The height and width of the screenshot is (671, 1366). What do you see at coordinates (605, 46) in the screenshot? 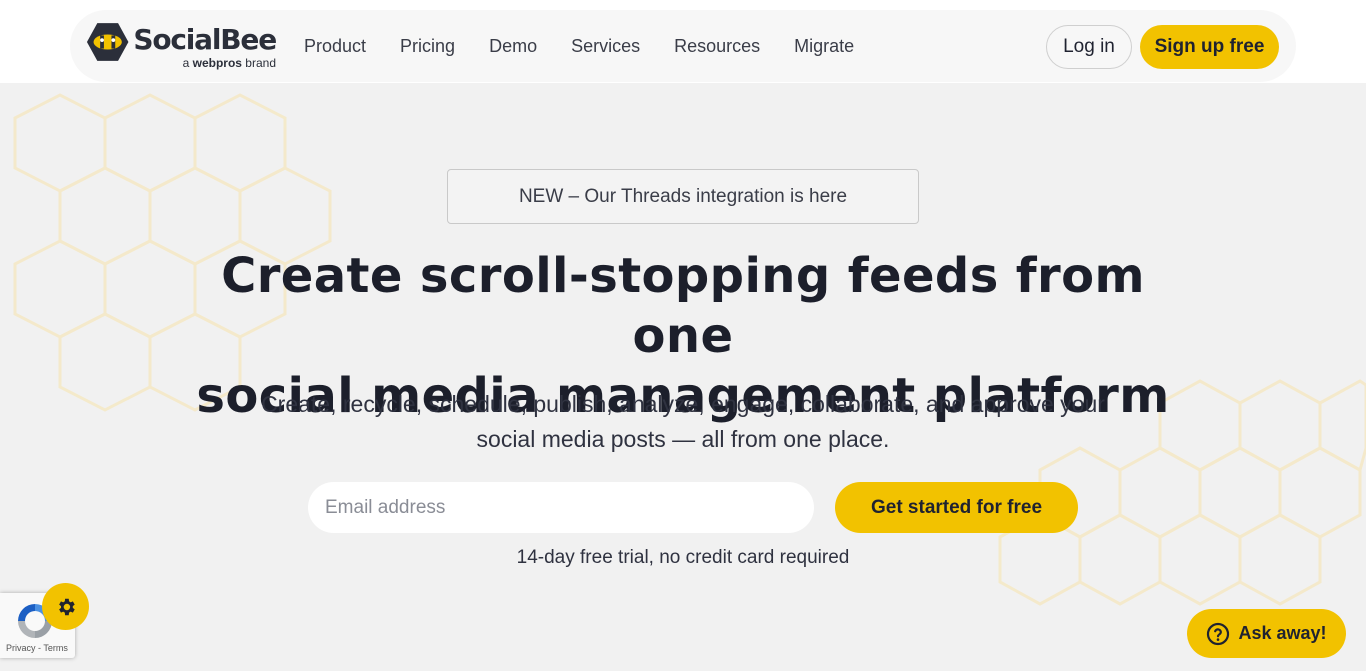
I see `nav-item-services: Services` at bounding box center [605, 46].